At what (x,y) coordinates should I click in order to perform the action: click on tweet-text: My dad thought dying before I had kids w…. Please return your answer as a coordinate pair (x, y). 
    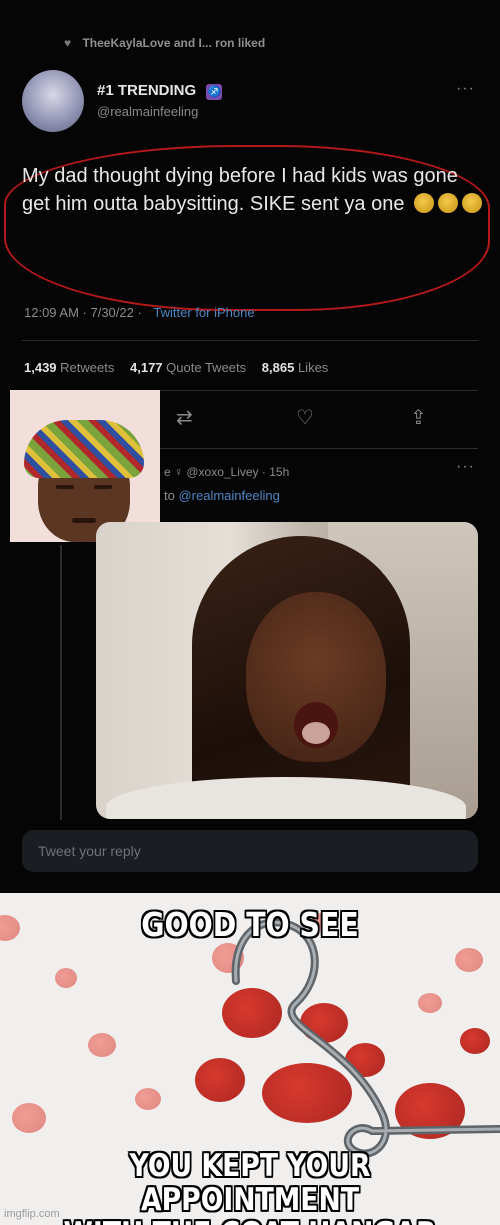
    Looking at the image, I should click on (252, 190).